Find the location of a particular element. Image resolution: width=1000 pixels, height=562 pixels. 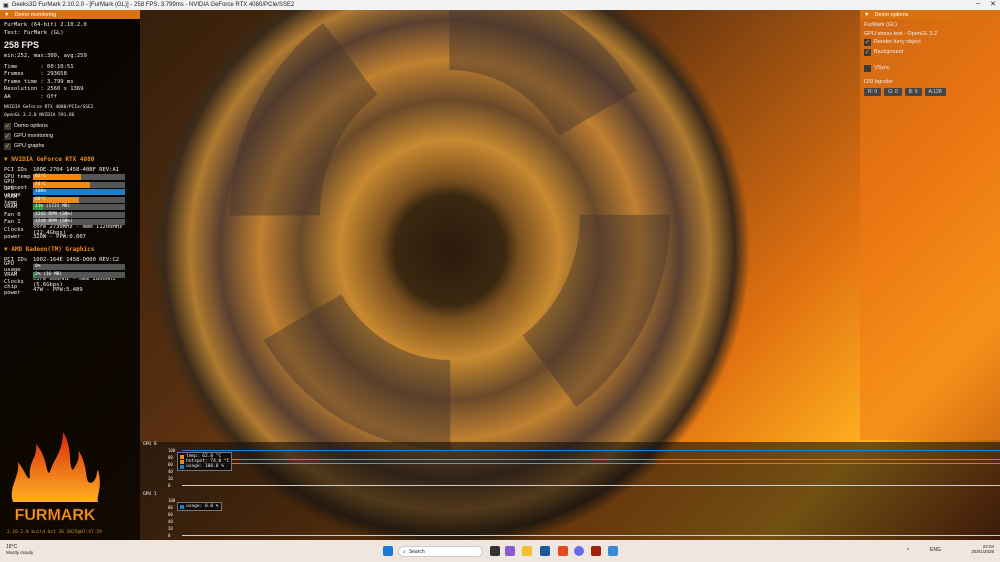

minimize-button: – is located at coordinates (978, 4).